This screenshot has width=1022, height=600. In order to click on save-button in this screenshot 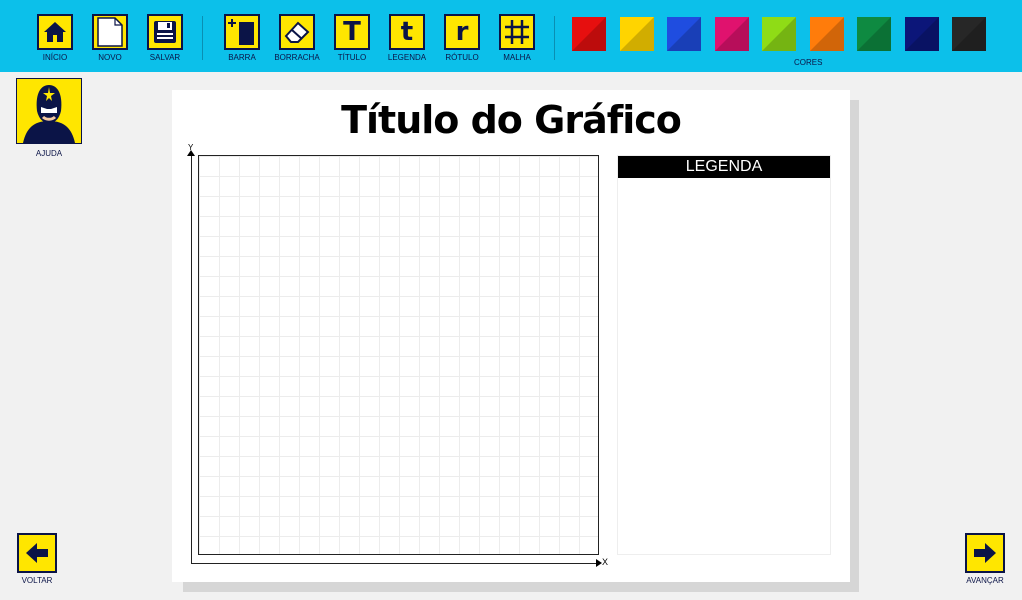, I will do `click(165, 32)`.